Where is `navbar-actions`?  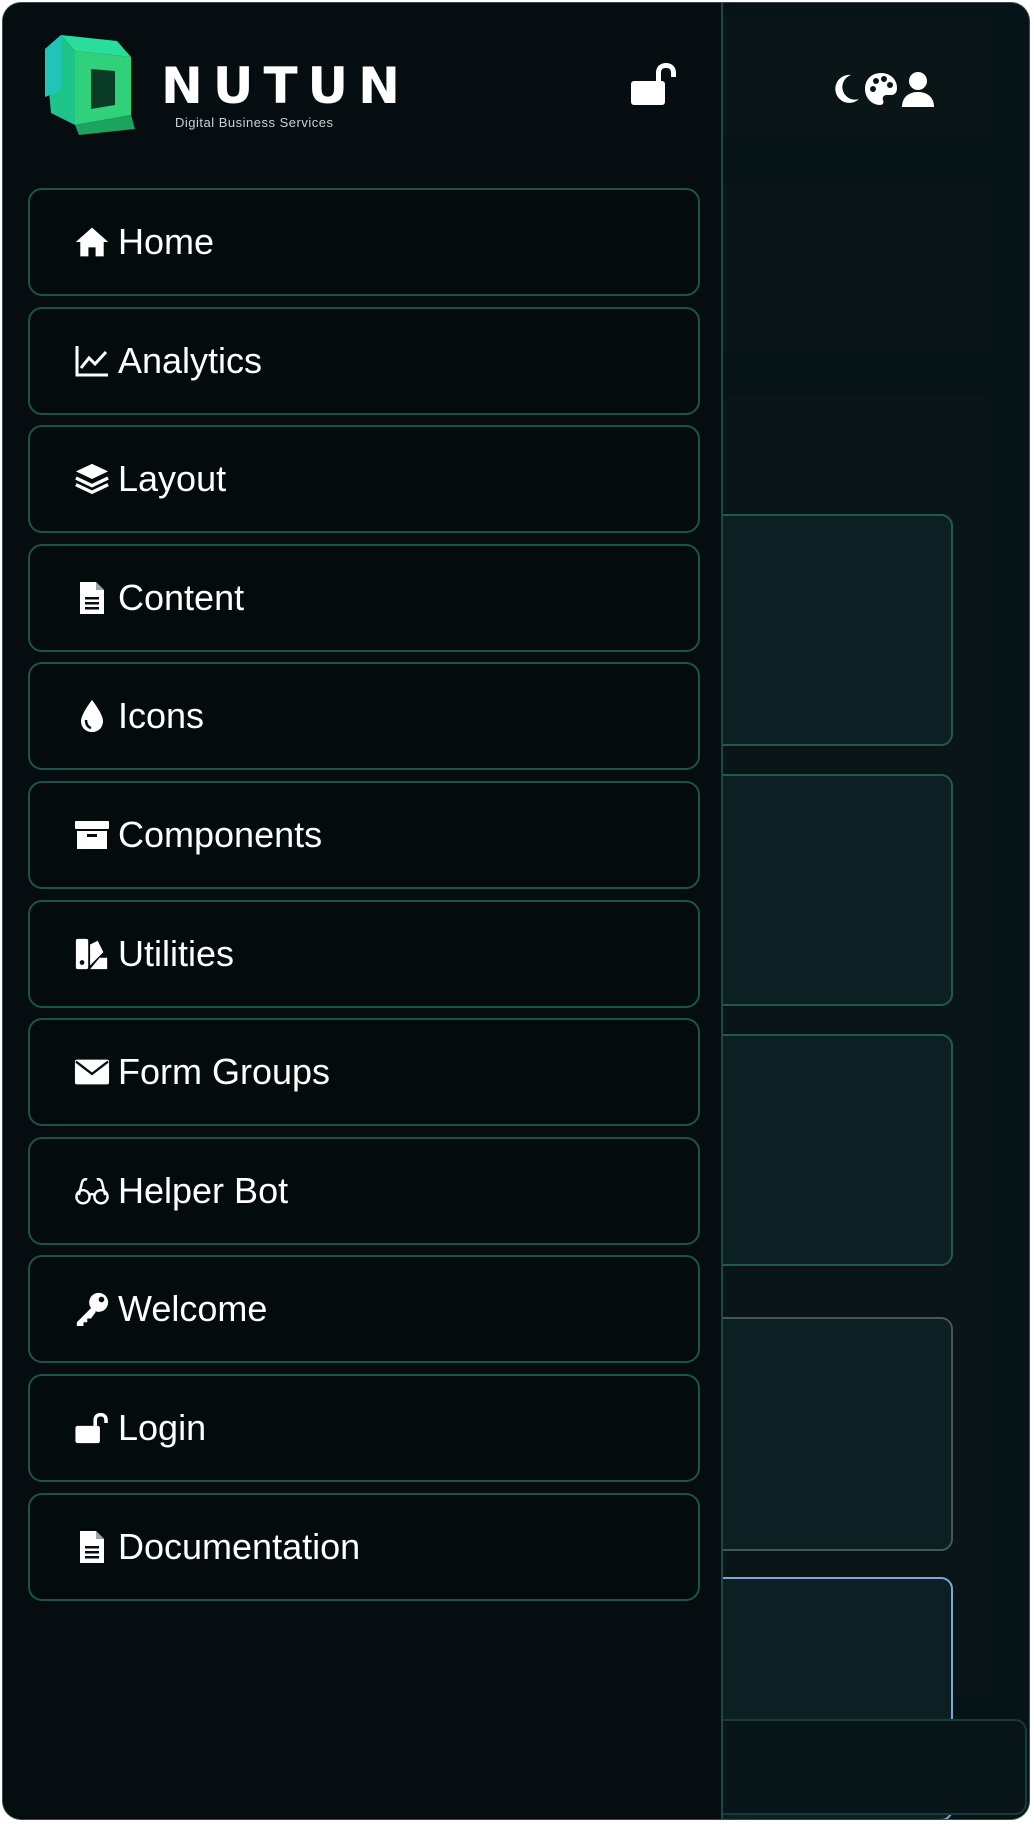 navbar-actions is located at coordinates (883, 91).